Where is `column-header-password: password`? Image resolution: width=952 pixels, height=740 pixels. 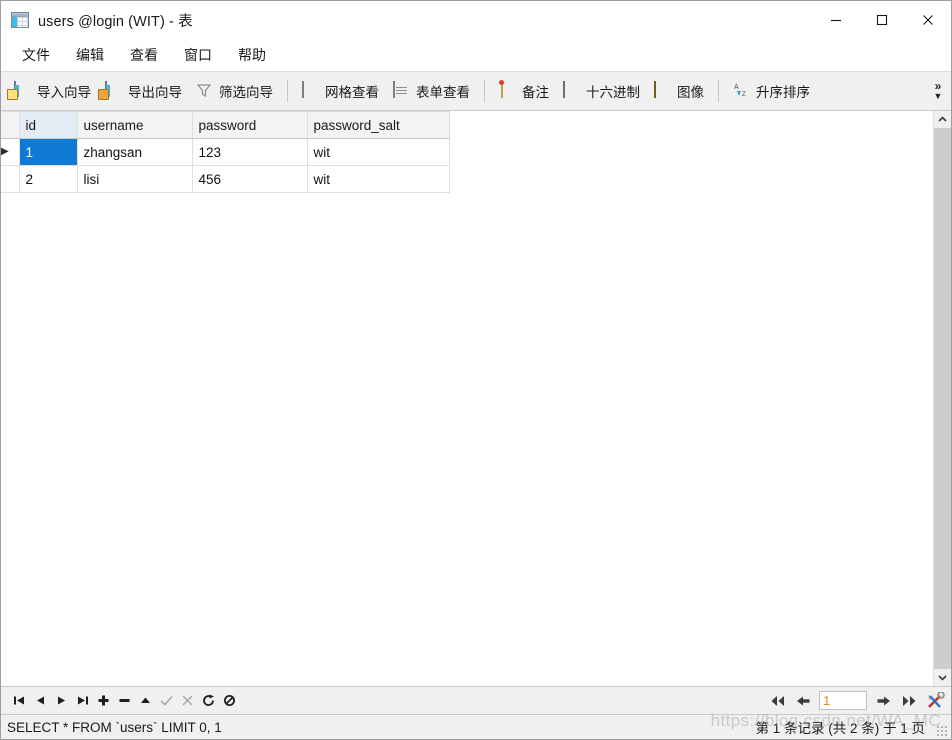 column-header-password: password is located at coordinates (250, 125).